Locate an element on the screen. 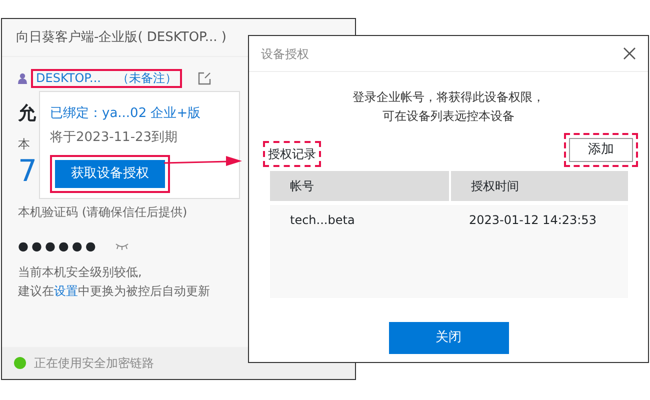 The width and height of the screenshot is (650, 400). bound-account: 已绑定：ya...02 企业+版 is located at coordinates (125, 114).